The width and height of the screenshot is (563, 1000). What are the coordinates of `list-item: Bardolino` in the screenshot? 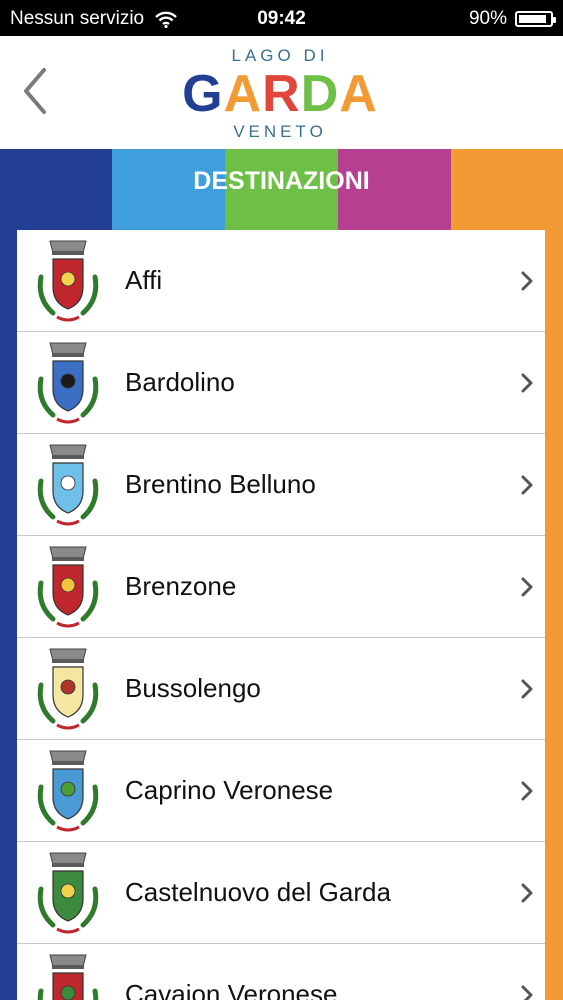 It's located at (281, 383).